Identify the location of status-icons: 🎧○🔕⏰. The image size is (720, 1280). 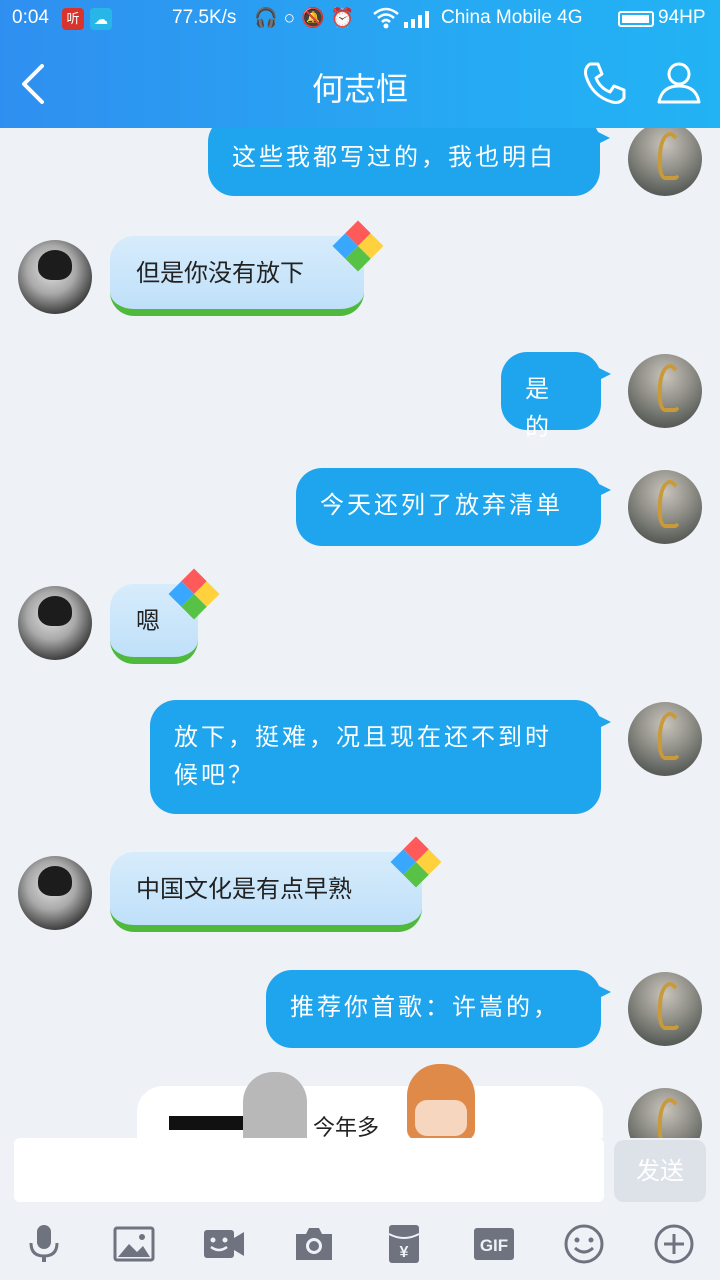
(307, 18).